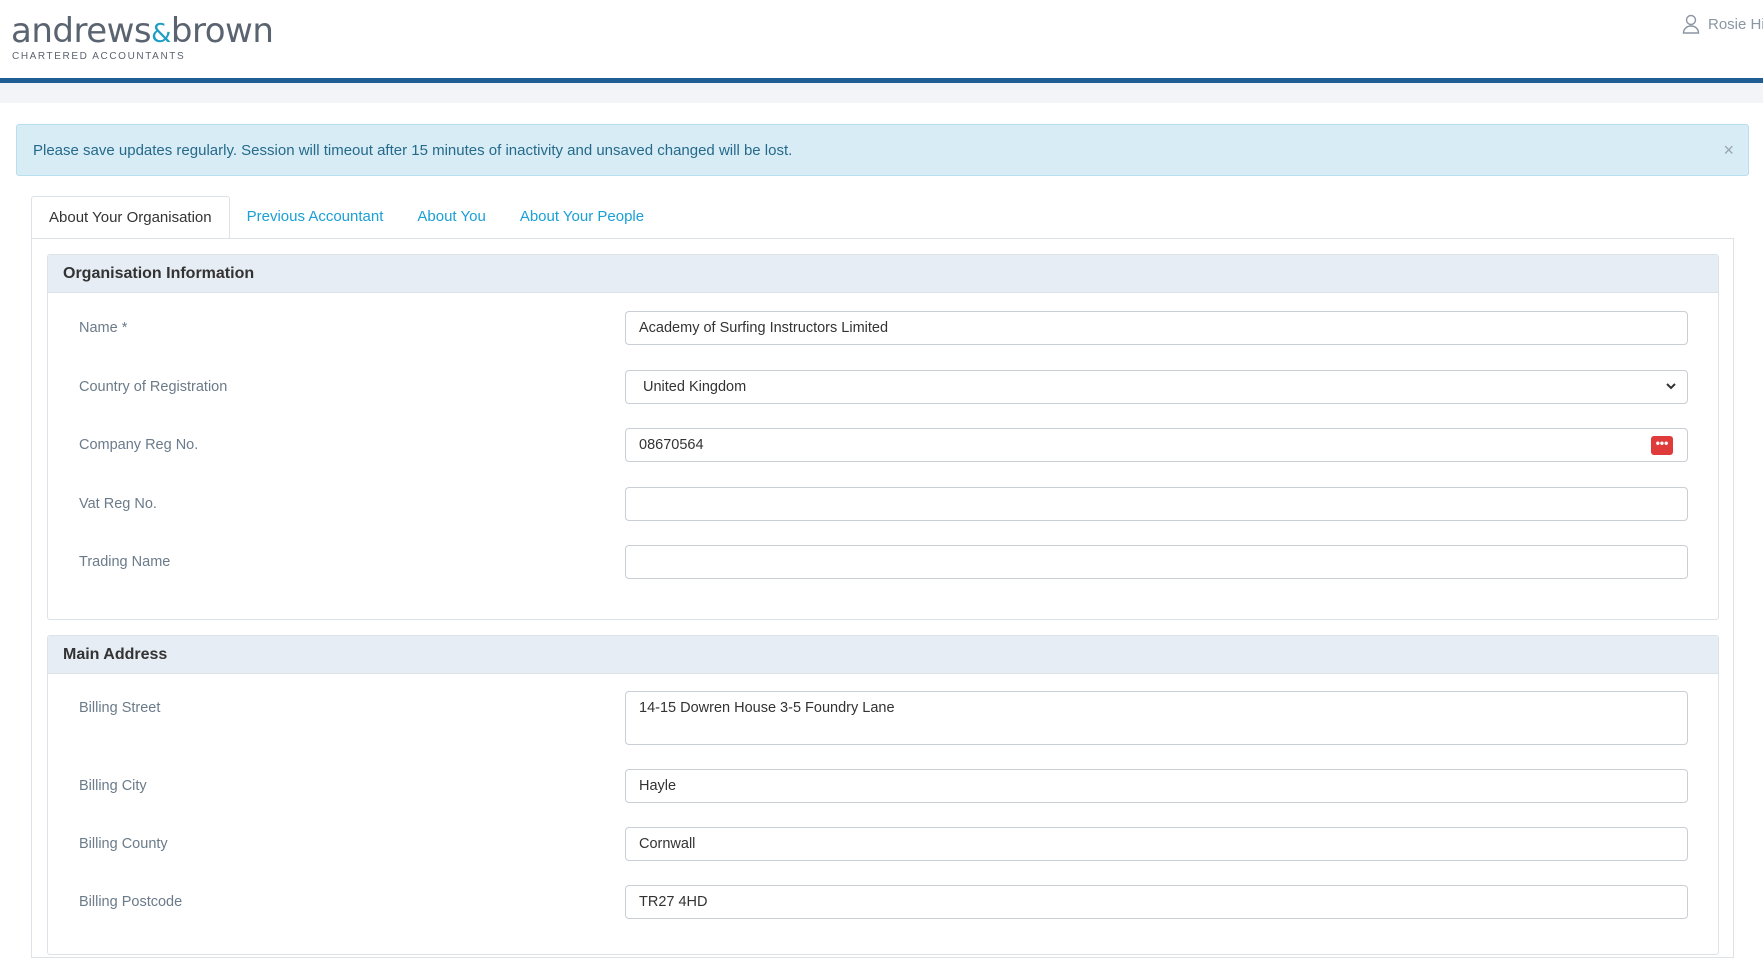 This screenshot has width=1763, height=958. I want to click on logo-ampersand: &, so click(161, 34).